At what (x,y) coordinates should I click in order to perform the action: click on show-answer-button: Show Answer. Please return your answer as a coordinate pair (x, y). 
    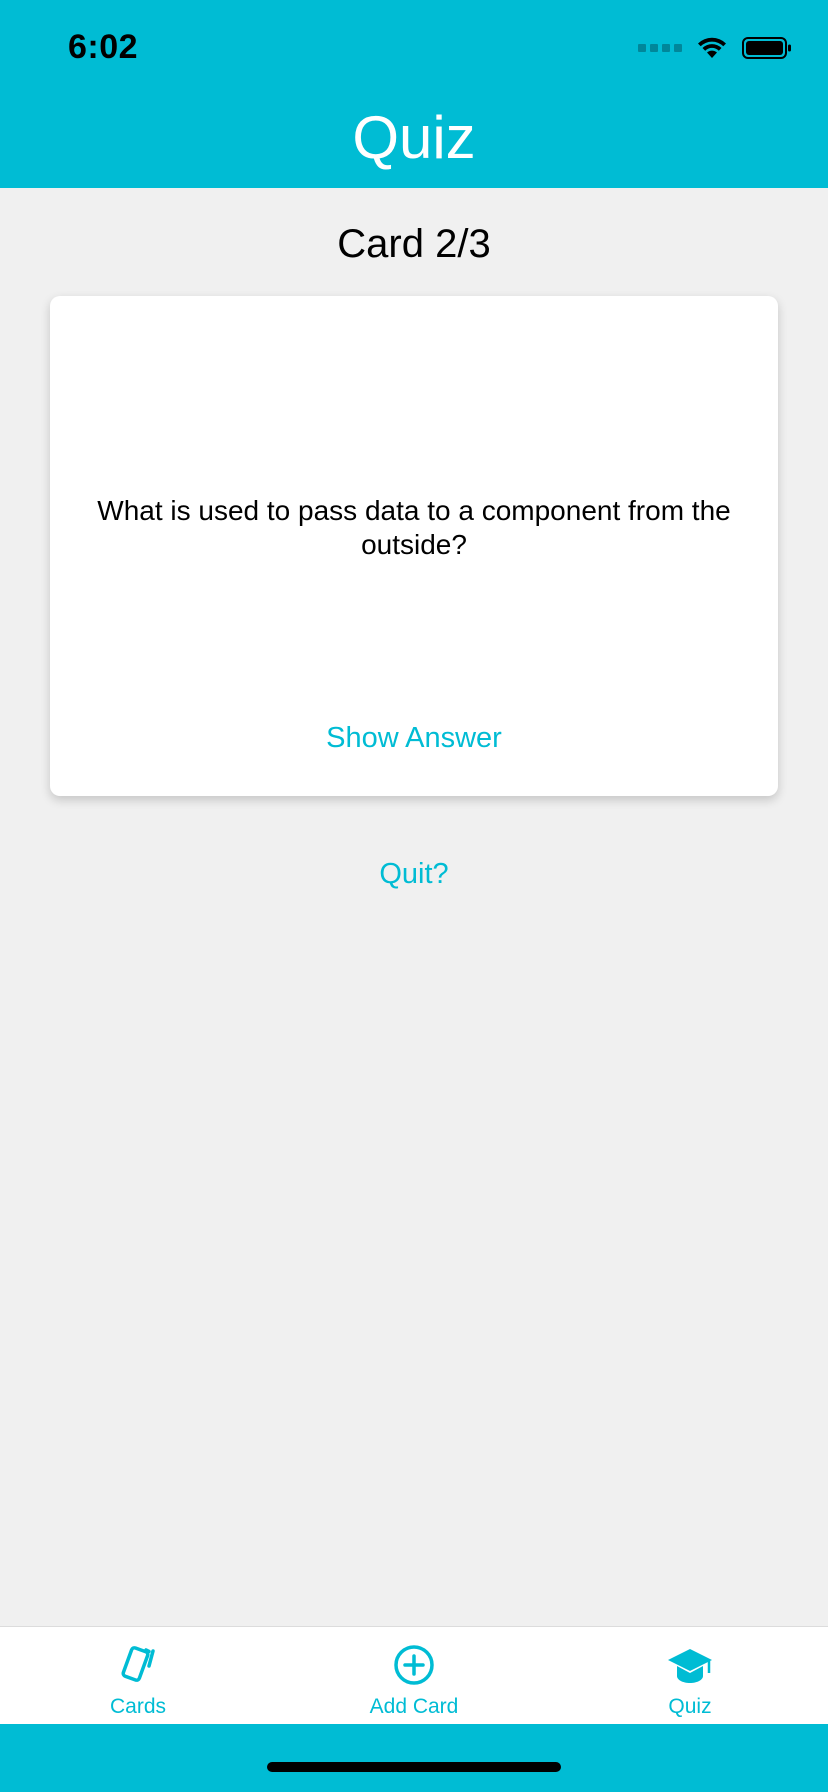
    Looking at the image, I should click on (414, 738).